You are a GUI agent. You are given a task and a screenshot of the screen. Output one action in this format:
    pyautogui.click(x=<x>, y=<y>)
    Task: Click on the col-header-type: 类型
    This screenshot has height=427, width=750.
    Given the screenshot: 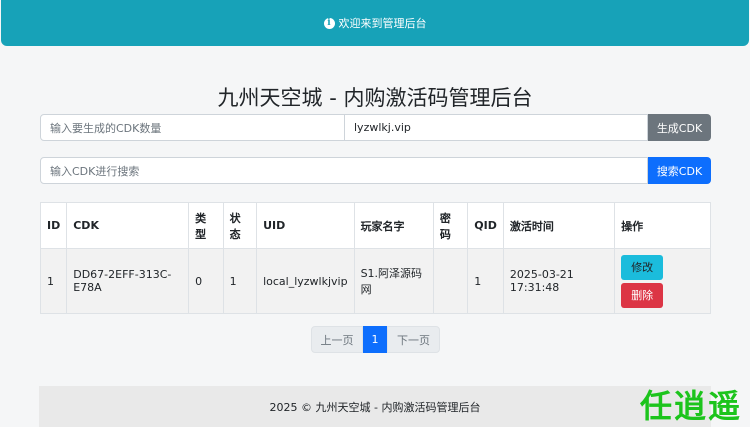 What is the action you would take?
    pyautogui.click(x=206, y=225)
    